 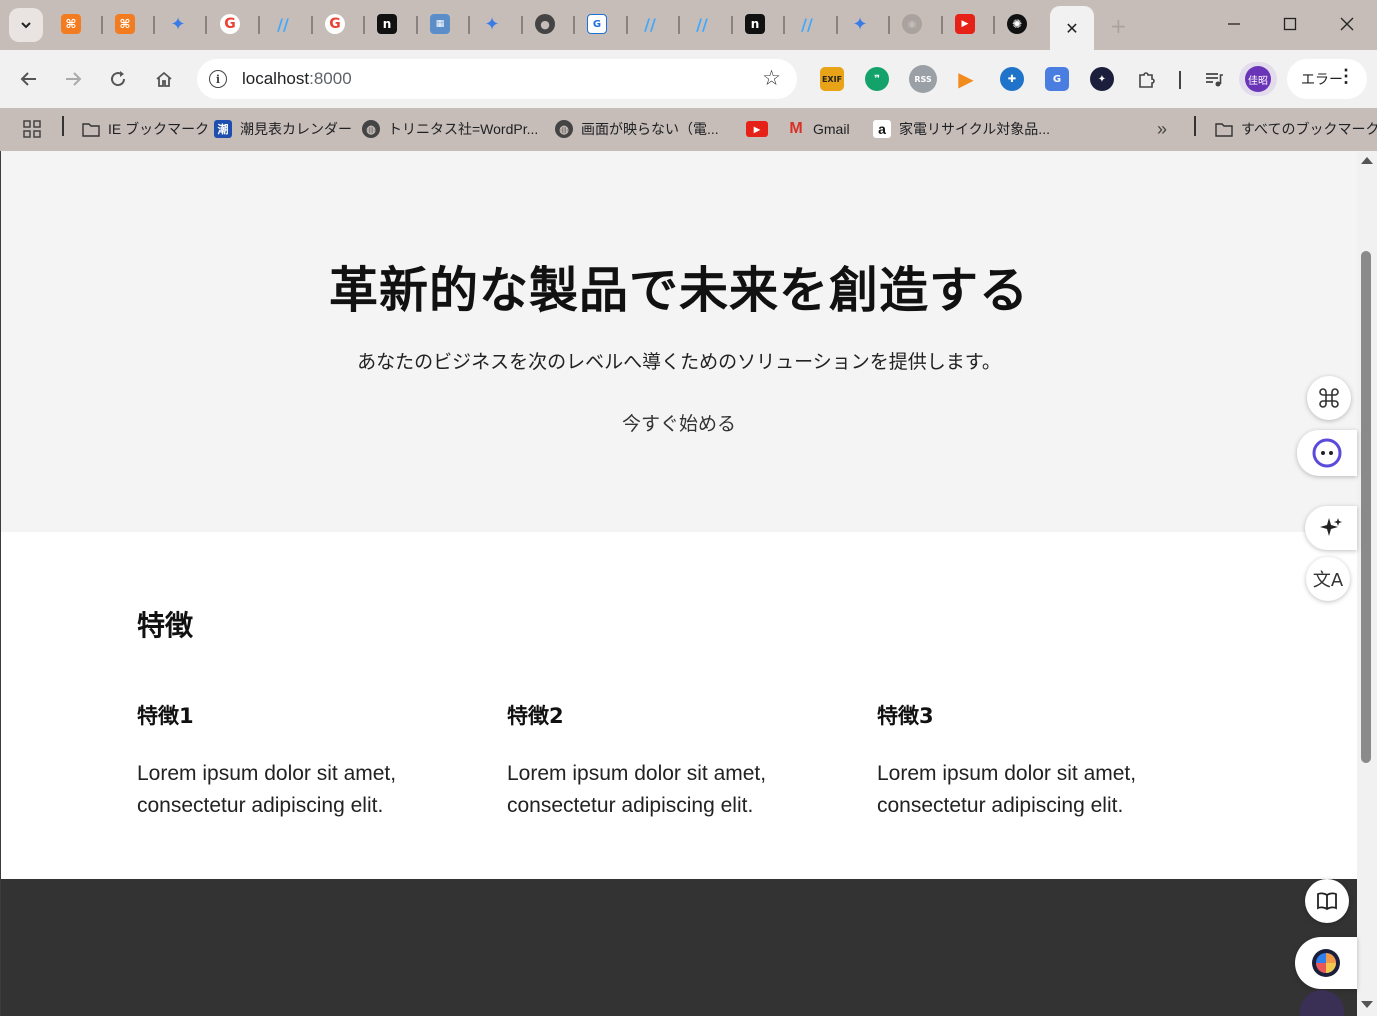 What do you see at coordinates (497, 79) in the screenshot?
I see `address-bar: i localhost:8000 ☆` at bounding box center [497, 79].